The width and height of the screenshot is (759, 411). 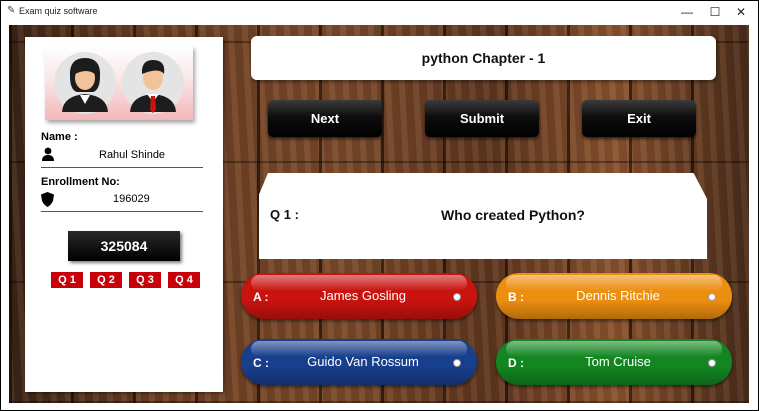 What do you see at coordinates (106, 280) in the screenshot?
I see `question-tab-2: Q 2` at bounding box center [106, 280].